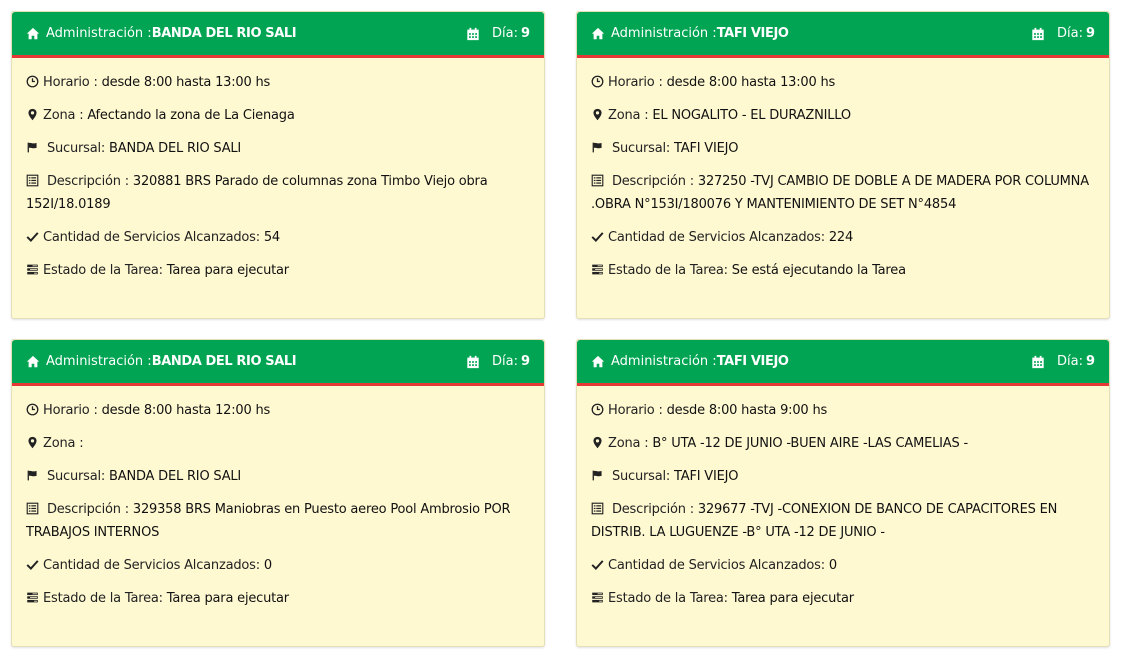 This screenshot has height=659, width=1121. I want to click on zona-row: Zona : EL NOGALITO - EL DURAZNILLO, so click(843, 115).